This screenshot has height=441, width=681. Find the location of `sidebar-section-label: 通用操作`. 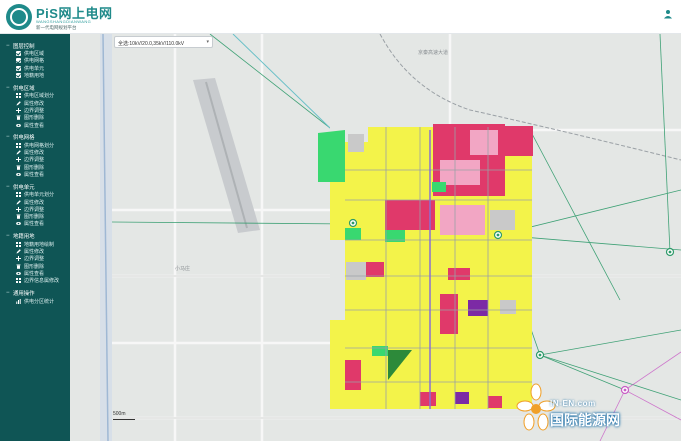

sidebar-section-label: 通用操作 is located at coordinates (24, 293).